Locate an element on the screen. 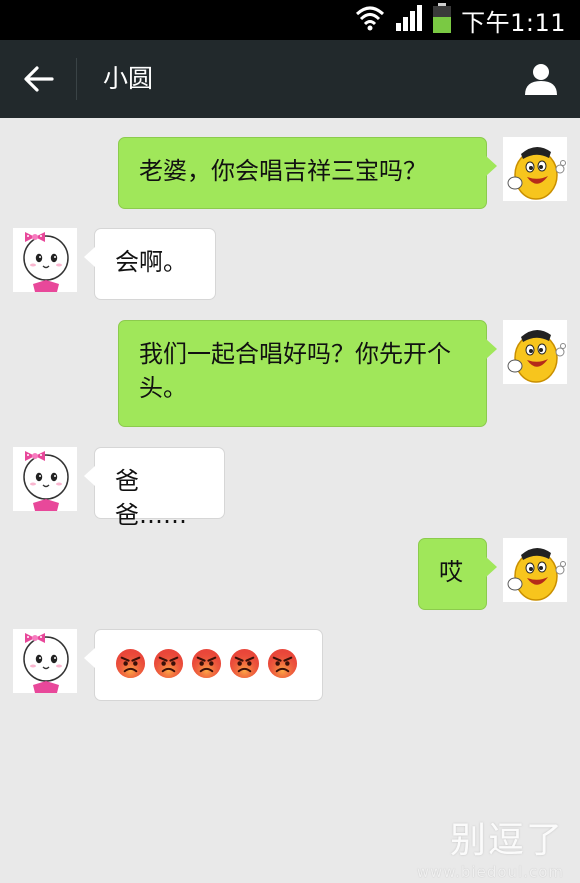  profile-button is located at coordinates (541, 79).